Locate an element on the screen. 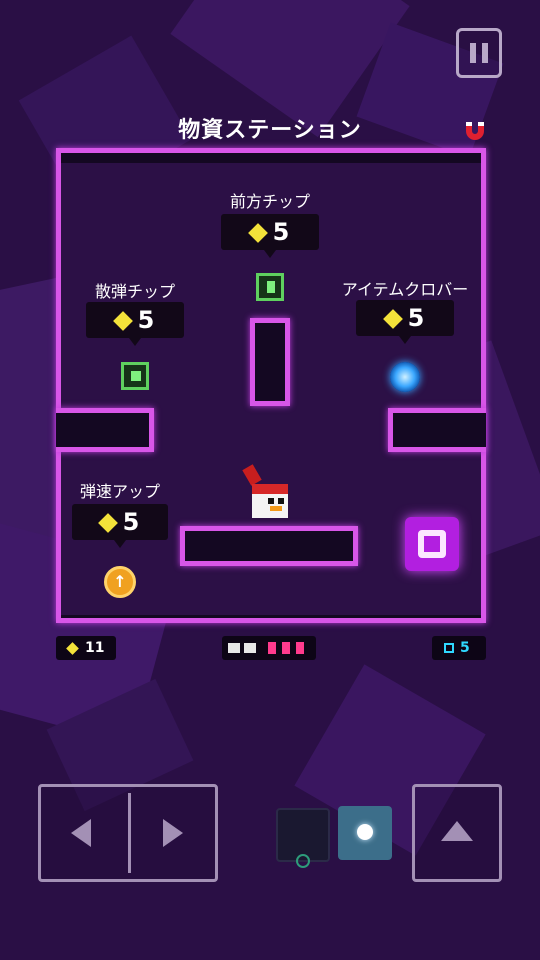 The height and width of the screenshot is (960, 540). left-ledge is located at coordinates (105, 430).